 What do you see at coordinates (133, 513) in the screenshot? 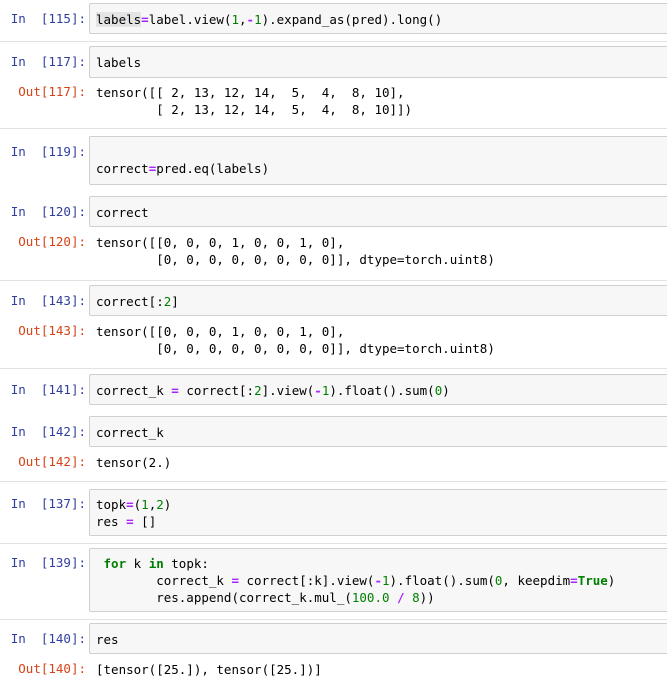
I see `cell-code: topk=(1,2) res = []` at bounding box center [133, 513].